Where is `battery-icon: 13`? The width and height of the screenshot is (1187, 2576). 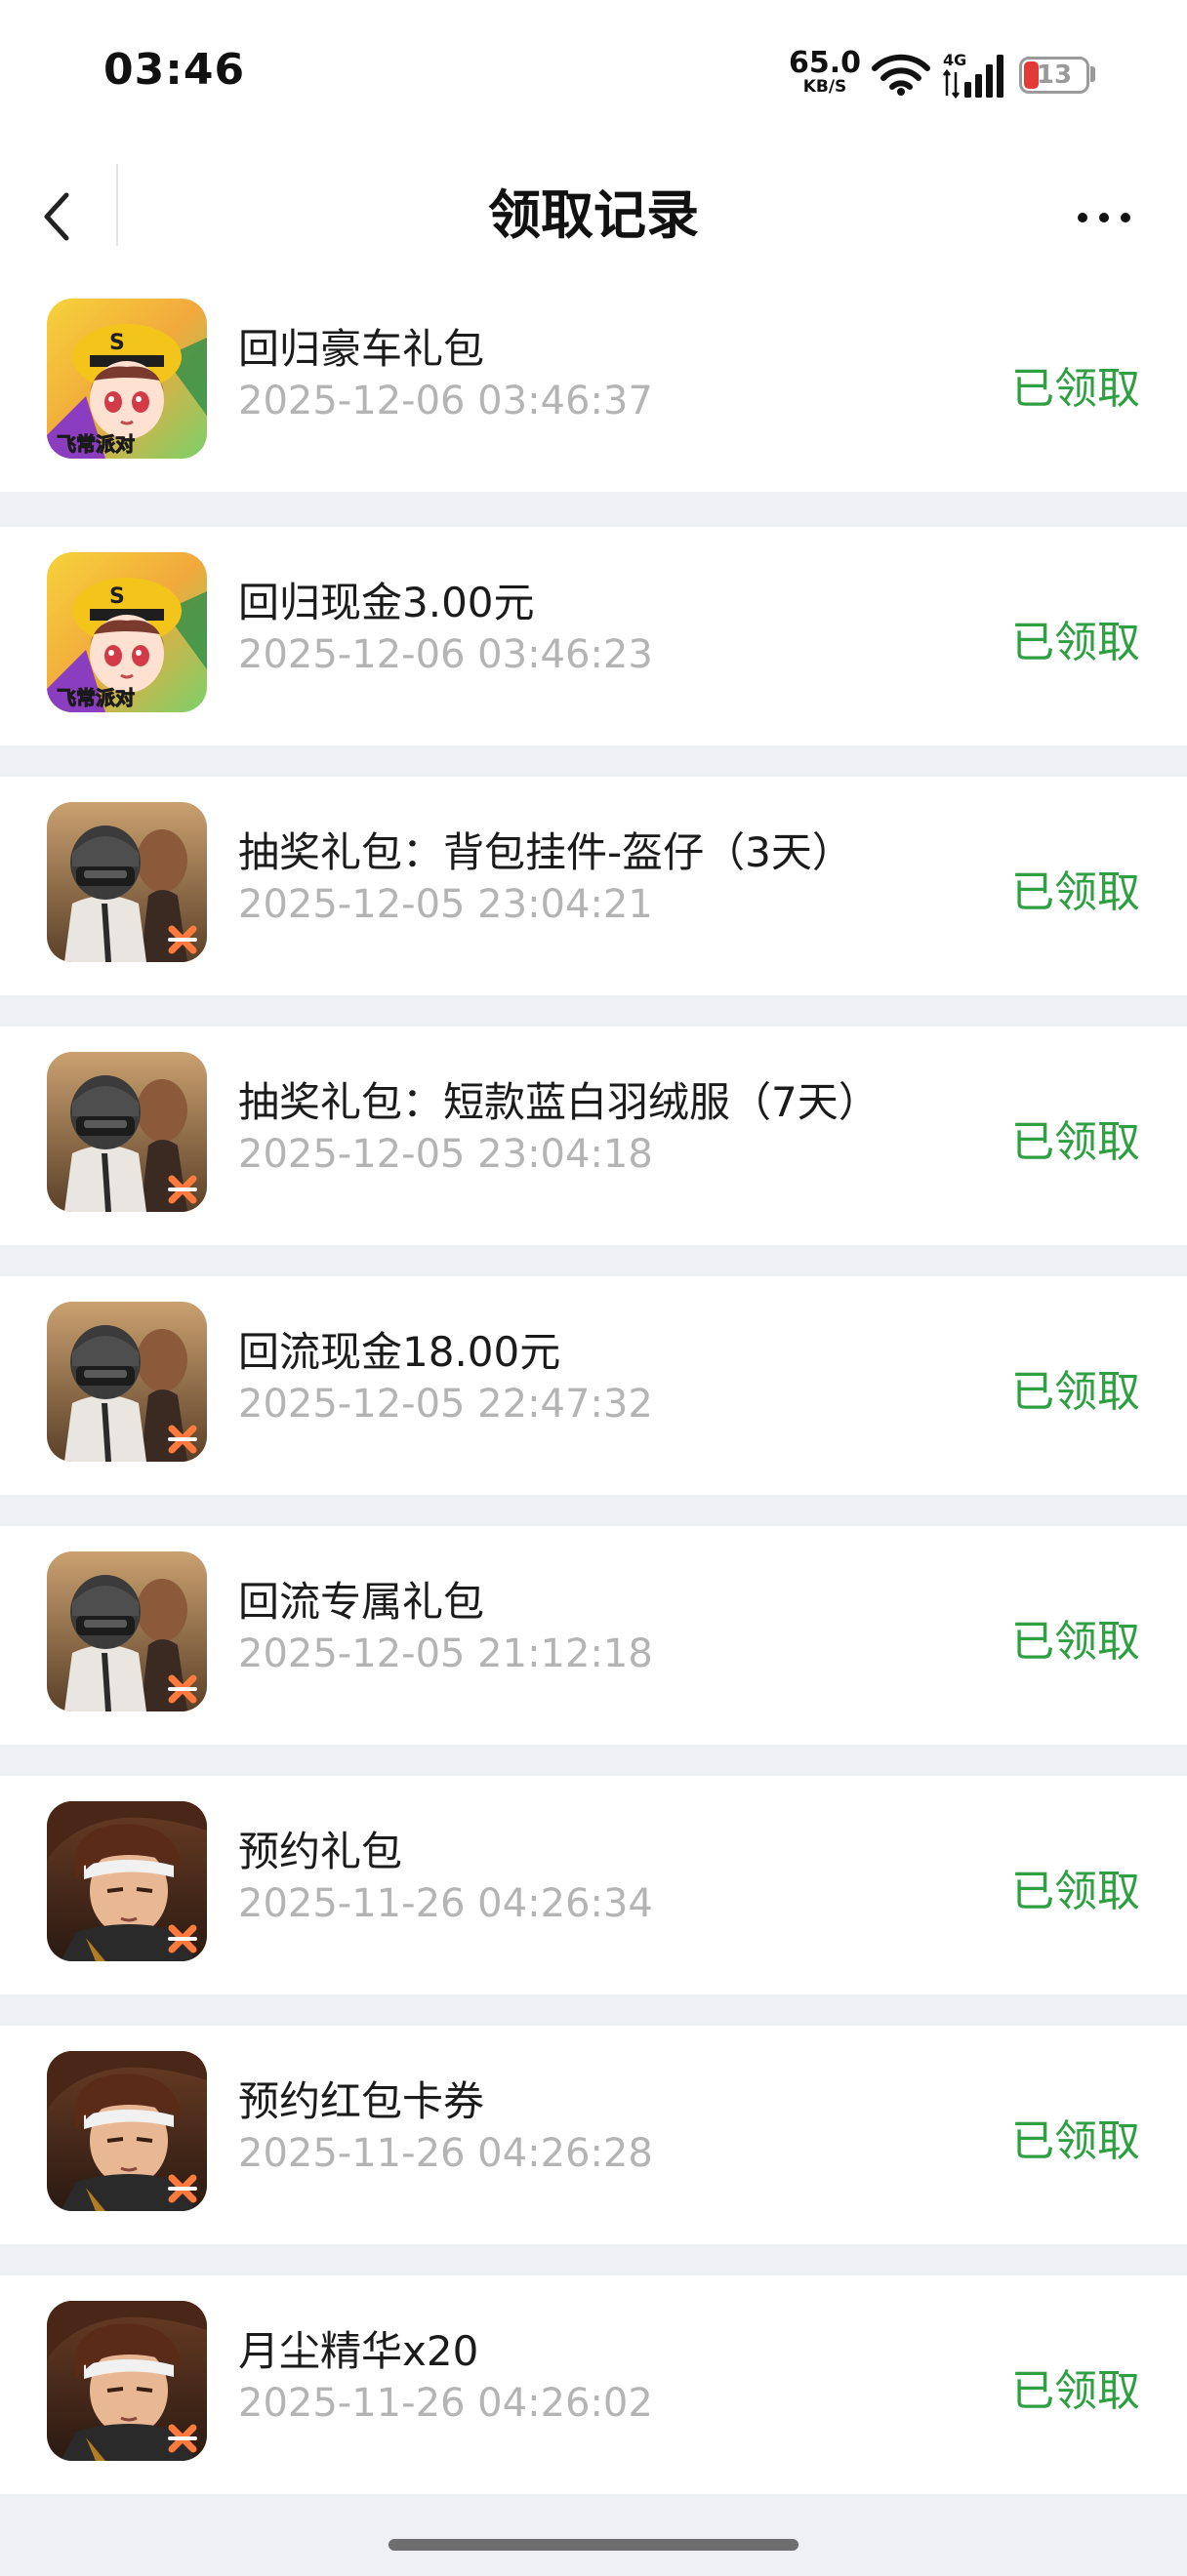 battery-icon: 13 is located at coordinates (1054, 75).